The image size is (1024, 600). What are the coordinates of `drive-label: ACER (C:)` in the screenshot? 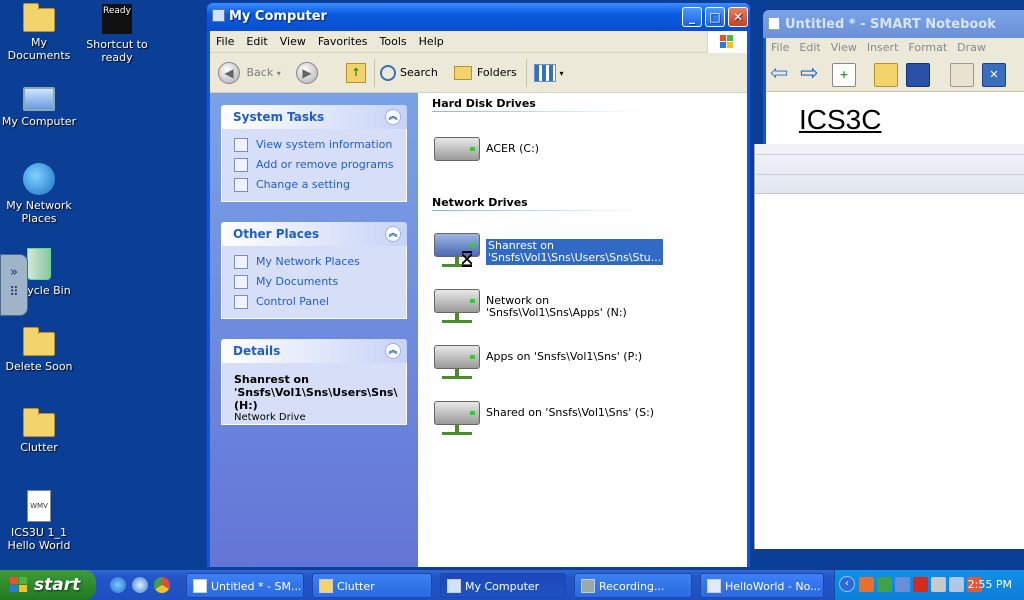 It's located at (513, 148).